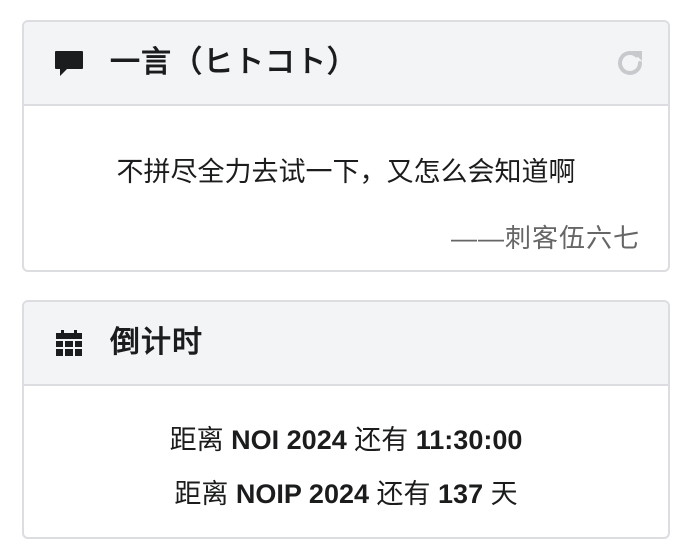 This screenshot has height=559, width=695. I want to click on countdown-header: 倒计时, so click(346, 344).